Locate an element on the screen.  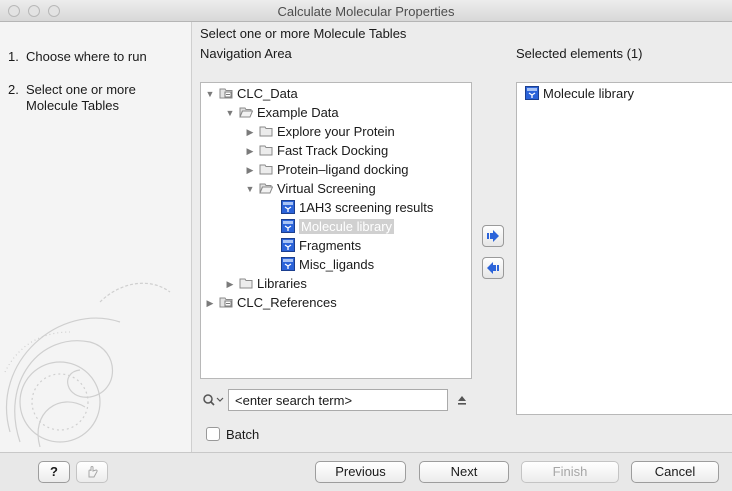
tree-item-clc-references: ▶ CLC_References is located at coordinates (271, 303).